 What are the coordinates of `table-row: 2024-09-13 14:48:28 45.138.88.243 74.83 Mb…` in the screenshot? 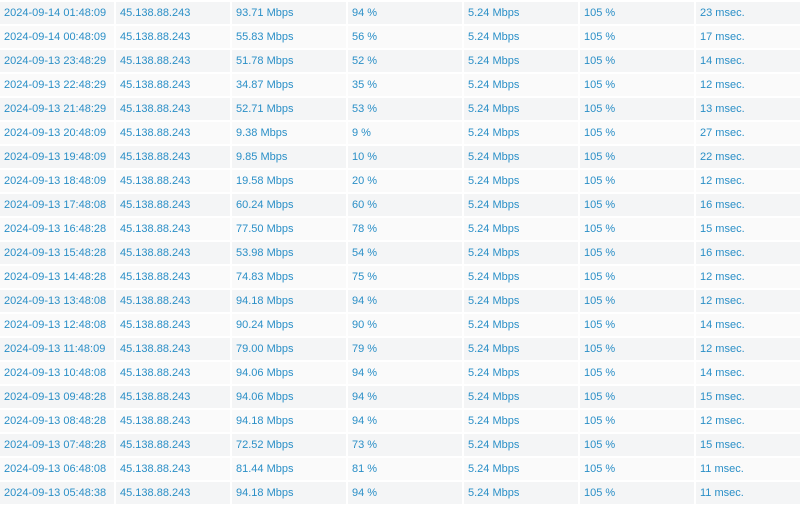 It's located at (400, 277).